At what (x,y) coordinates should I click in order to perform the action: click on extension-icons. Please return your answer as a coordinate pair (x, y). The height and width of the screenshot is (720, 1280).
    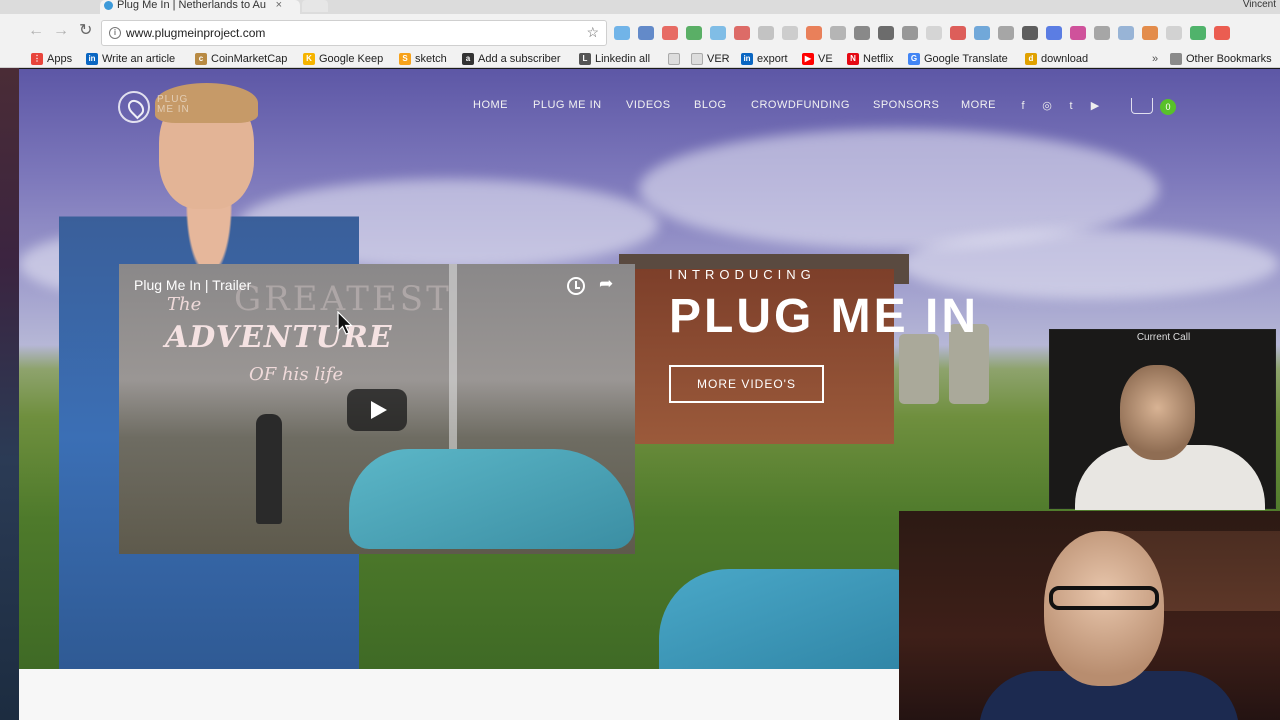
    Looking at the image, I should click on (922, 34).